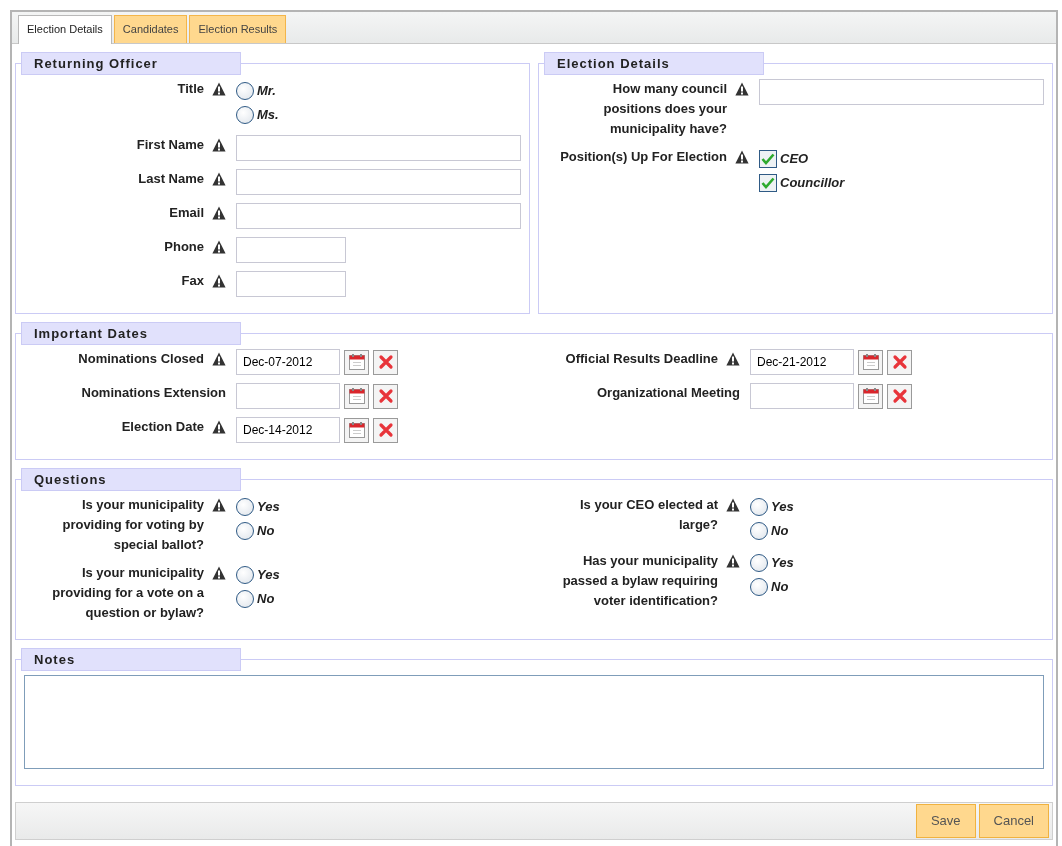 The width and height of the screenshot is (1062, 846). What do you see at coordinates (268, 115) in the screenshot?
I see `option-label: Ms.` at bounding box center [268, 115].